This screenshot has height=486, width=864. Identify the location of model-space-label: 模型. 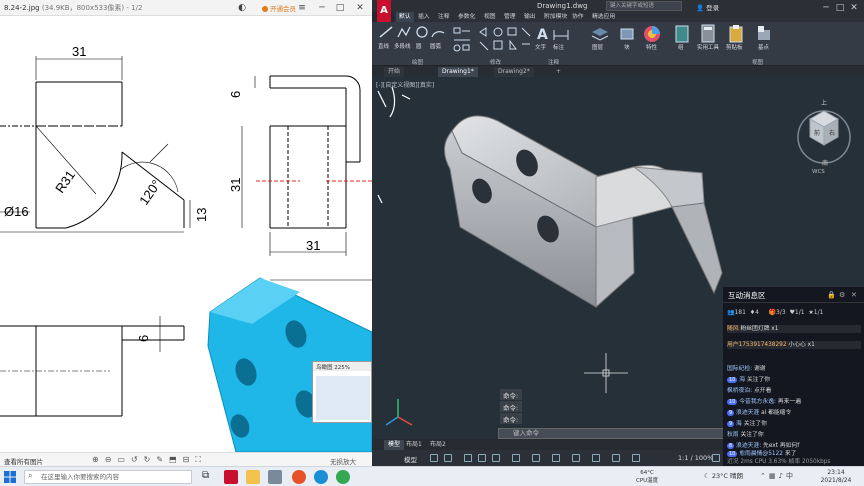
(410, 459).